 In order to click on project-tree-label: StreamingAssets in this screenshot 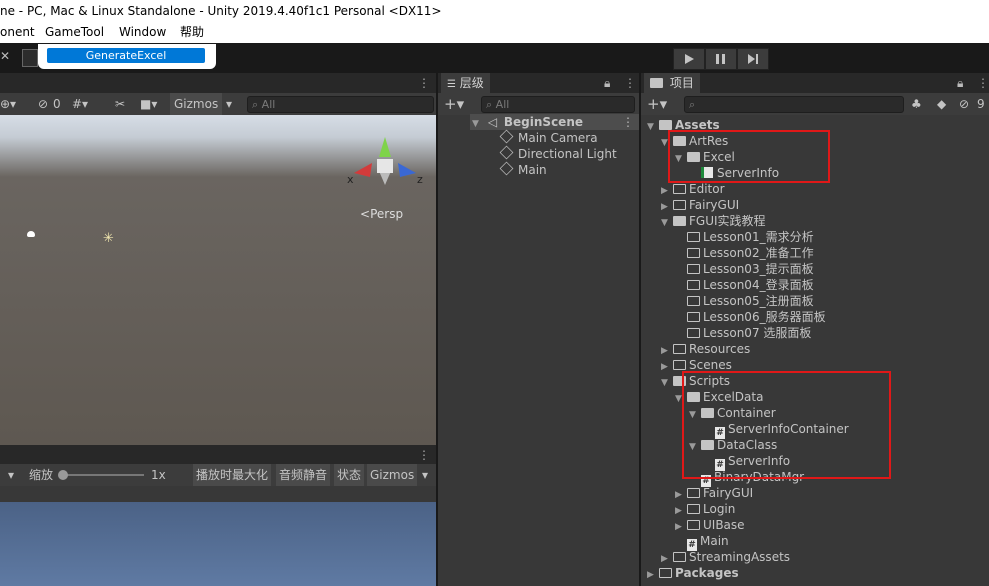, I will do `click(740, 557)`.